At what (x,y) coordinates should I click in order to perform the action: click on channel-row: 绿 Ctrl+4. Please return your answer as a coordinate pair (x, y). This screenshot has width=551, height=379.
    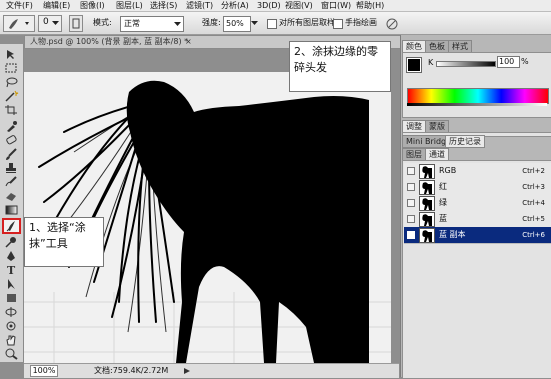
    Looking at the image, I should click on (477, 203).